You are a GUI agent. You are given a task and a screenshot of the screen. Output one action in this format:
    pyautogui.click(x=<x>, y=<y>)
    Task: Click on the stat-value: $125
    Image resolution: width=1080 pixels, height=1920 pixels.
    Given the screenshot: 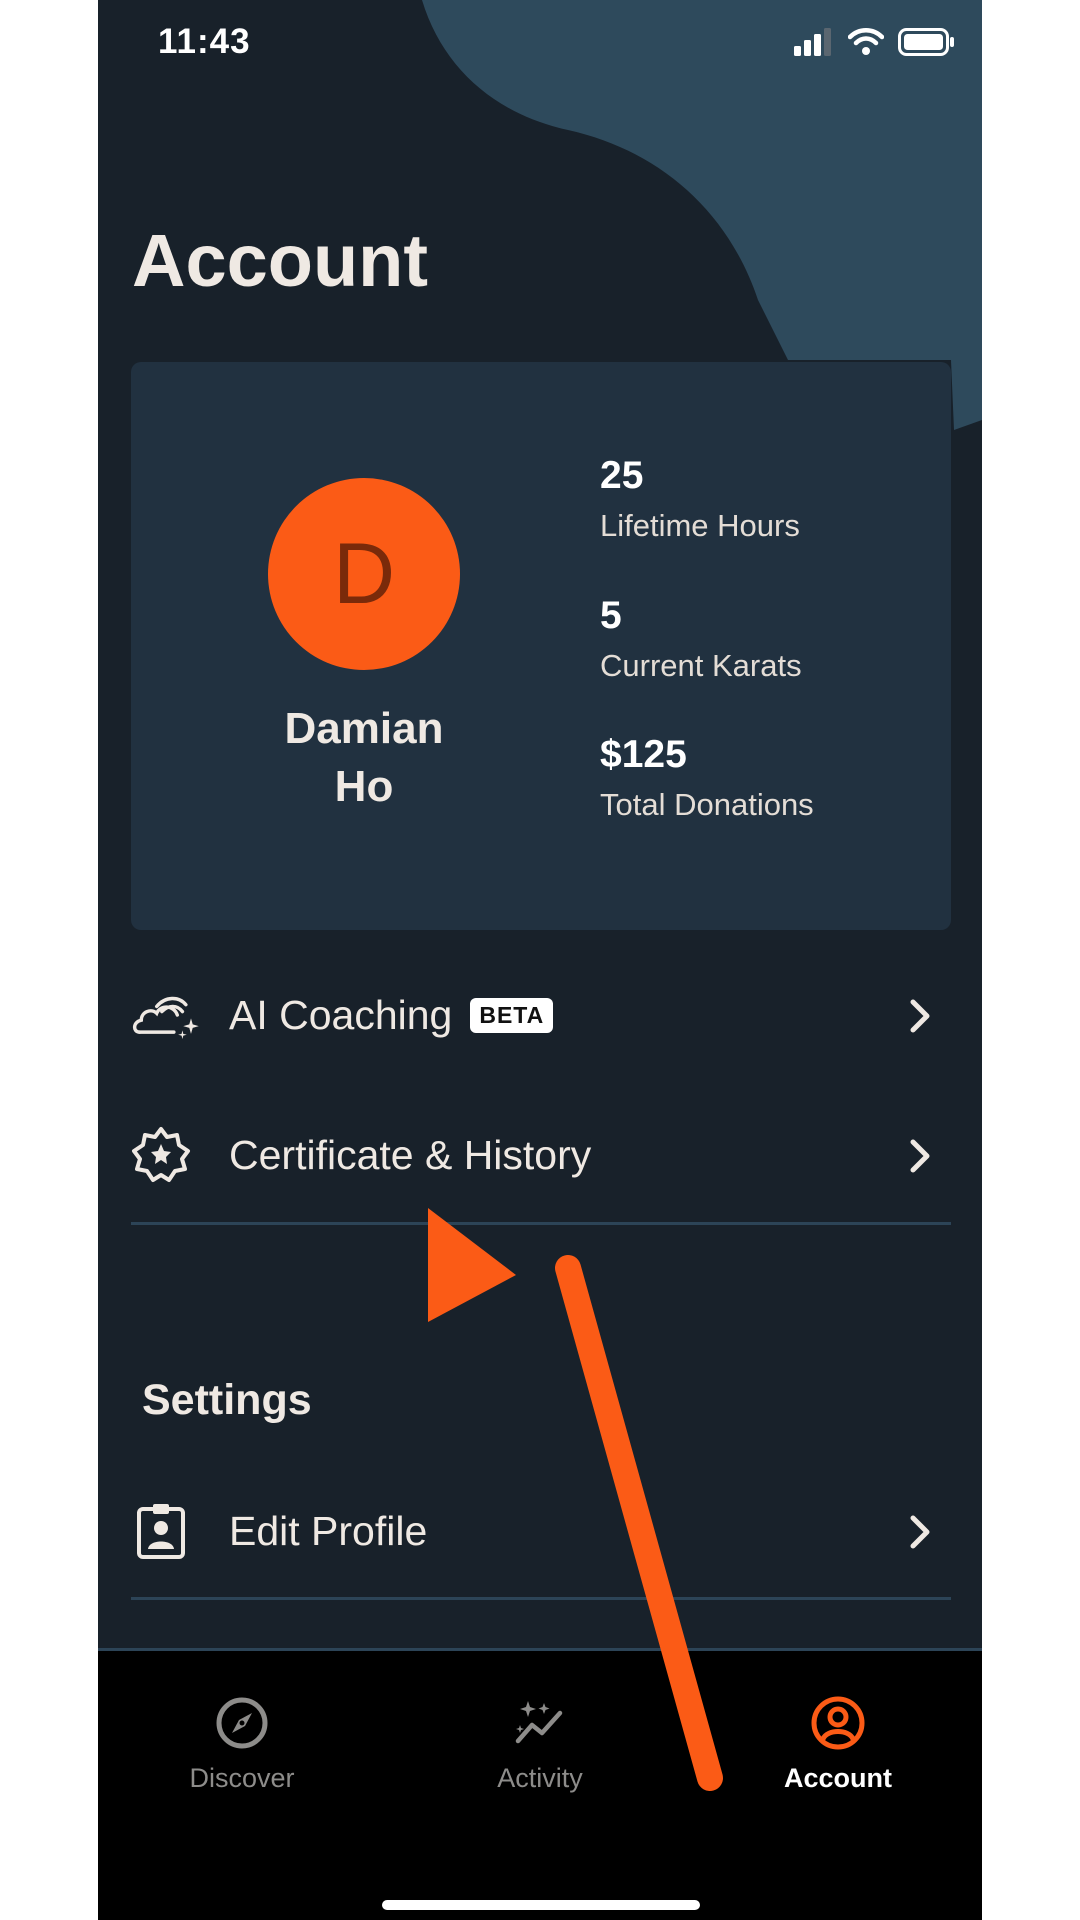 What is the action you would take?
    pyautogui.click(x=643, y=754)
    